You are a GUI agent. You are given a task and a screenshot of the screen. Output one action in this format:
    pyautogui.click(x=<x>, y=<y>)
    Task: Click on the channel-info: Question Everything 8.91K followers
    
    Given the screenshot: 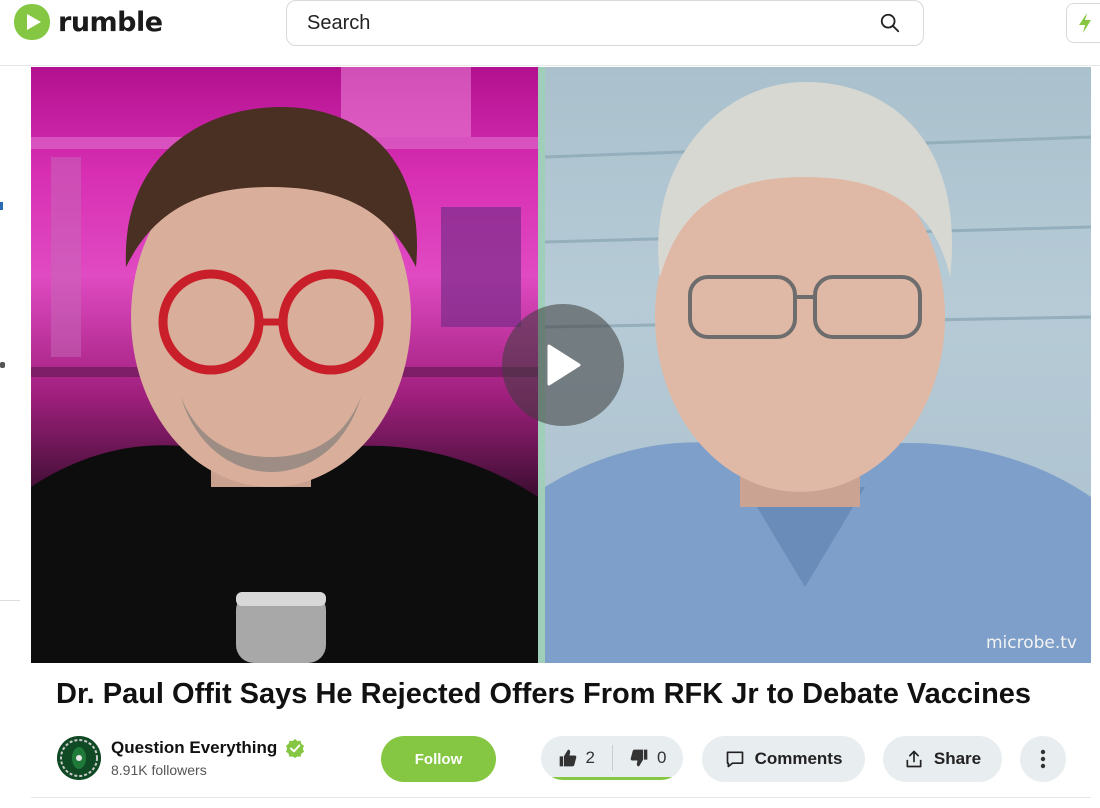 What is the action you would take?
    pyautogui.click(x=181, y=758)
    